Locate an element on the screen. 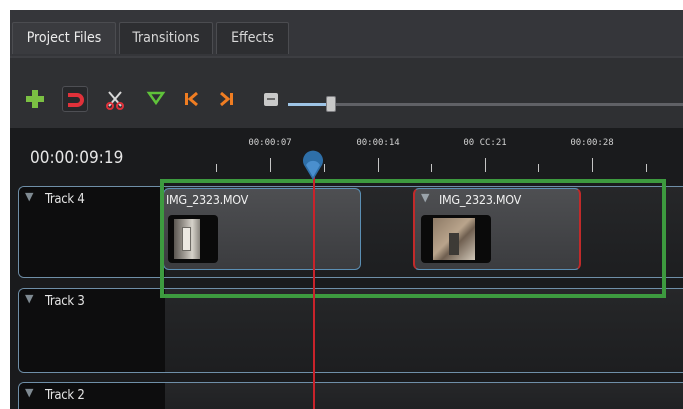 The height and width of the screenshot is (409, 683). tab-project-files: Project Files is located at coordinates (64, 38).